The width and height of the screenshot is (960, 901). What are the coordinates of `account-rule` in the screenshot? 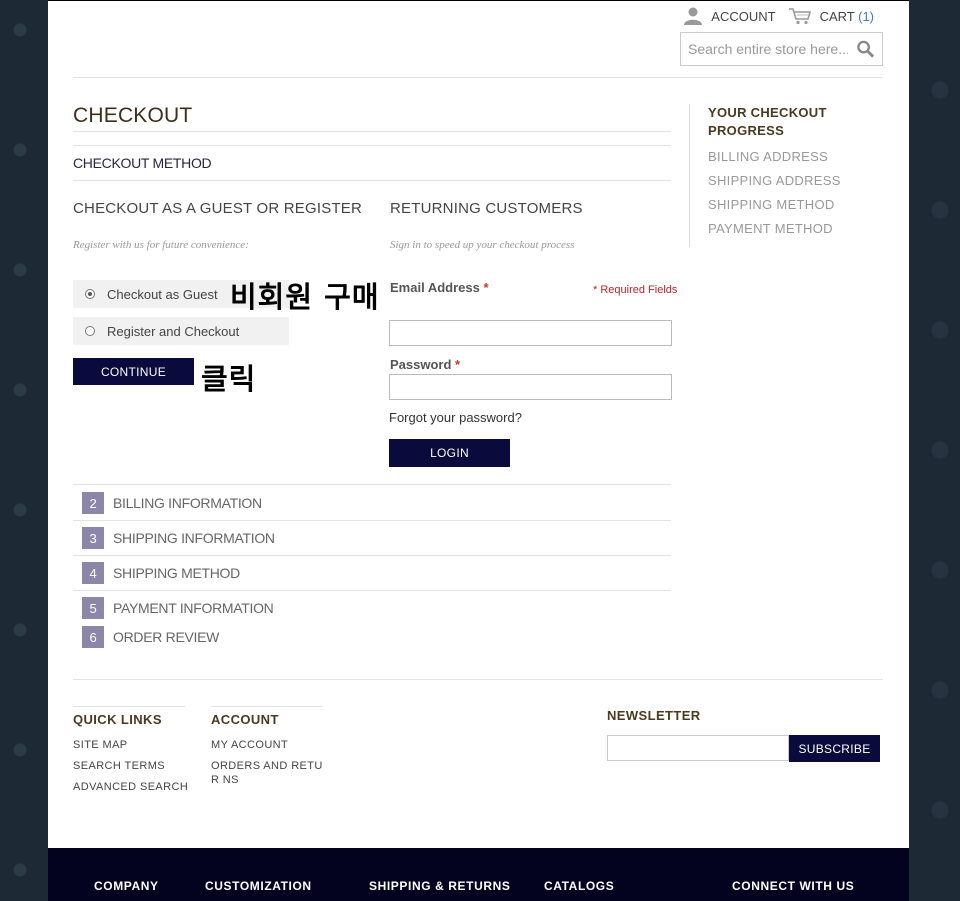 It's located at (267, 706).